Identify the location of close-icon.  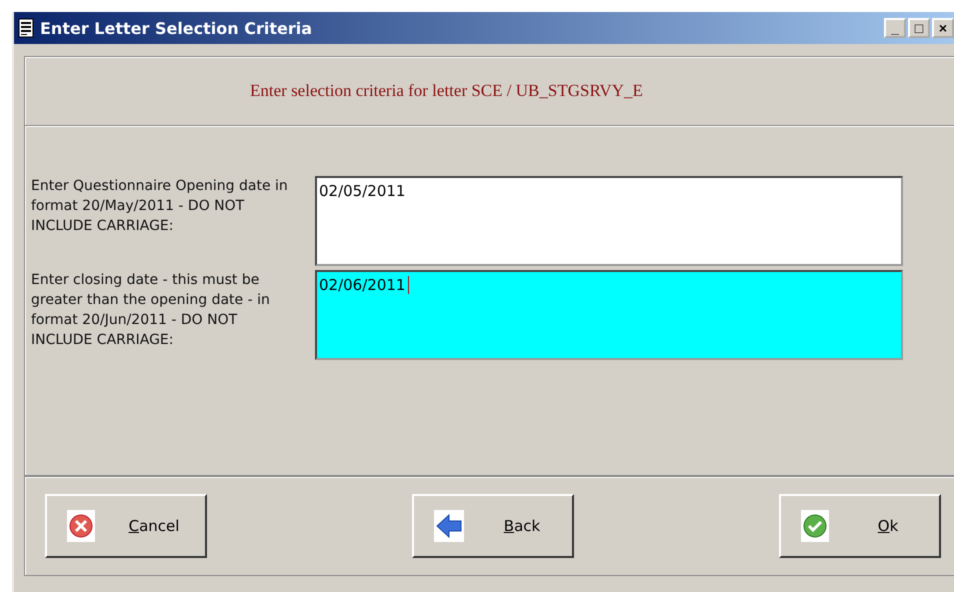
(81, 526).